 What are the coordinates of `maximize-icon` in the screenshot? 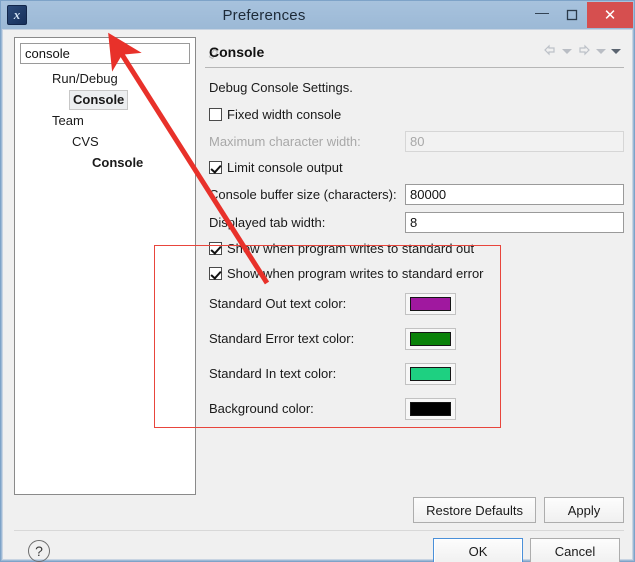 It's located at (572, 15).